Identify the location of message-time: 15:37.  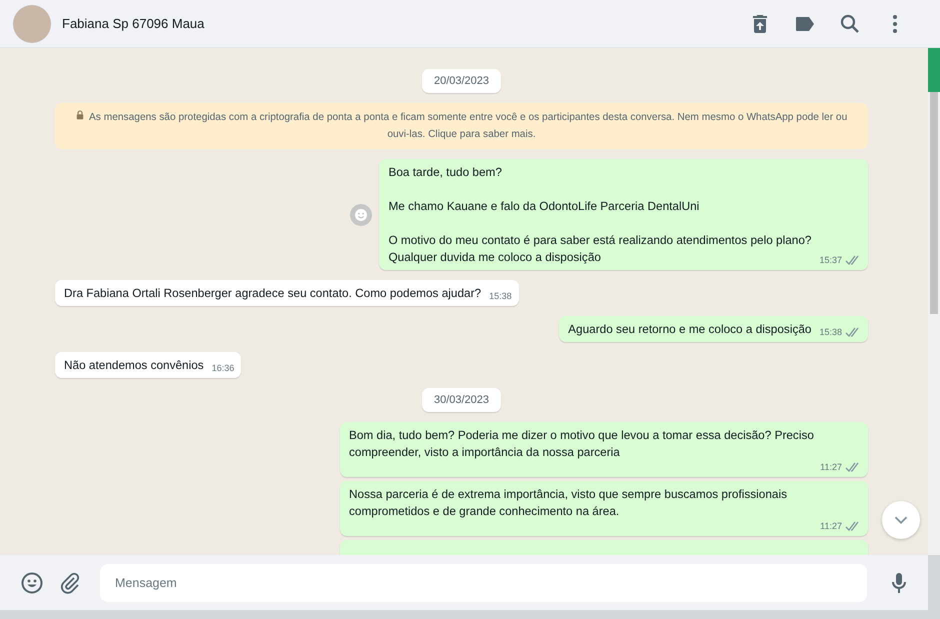
(830, 260).